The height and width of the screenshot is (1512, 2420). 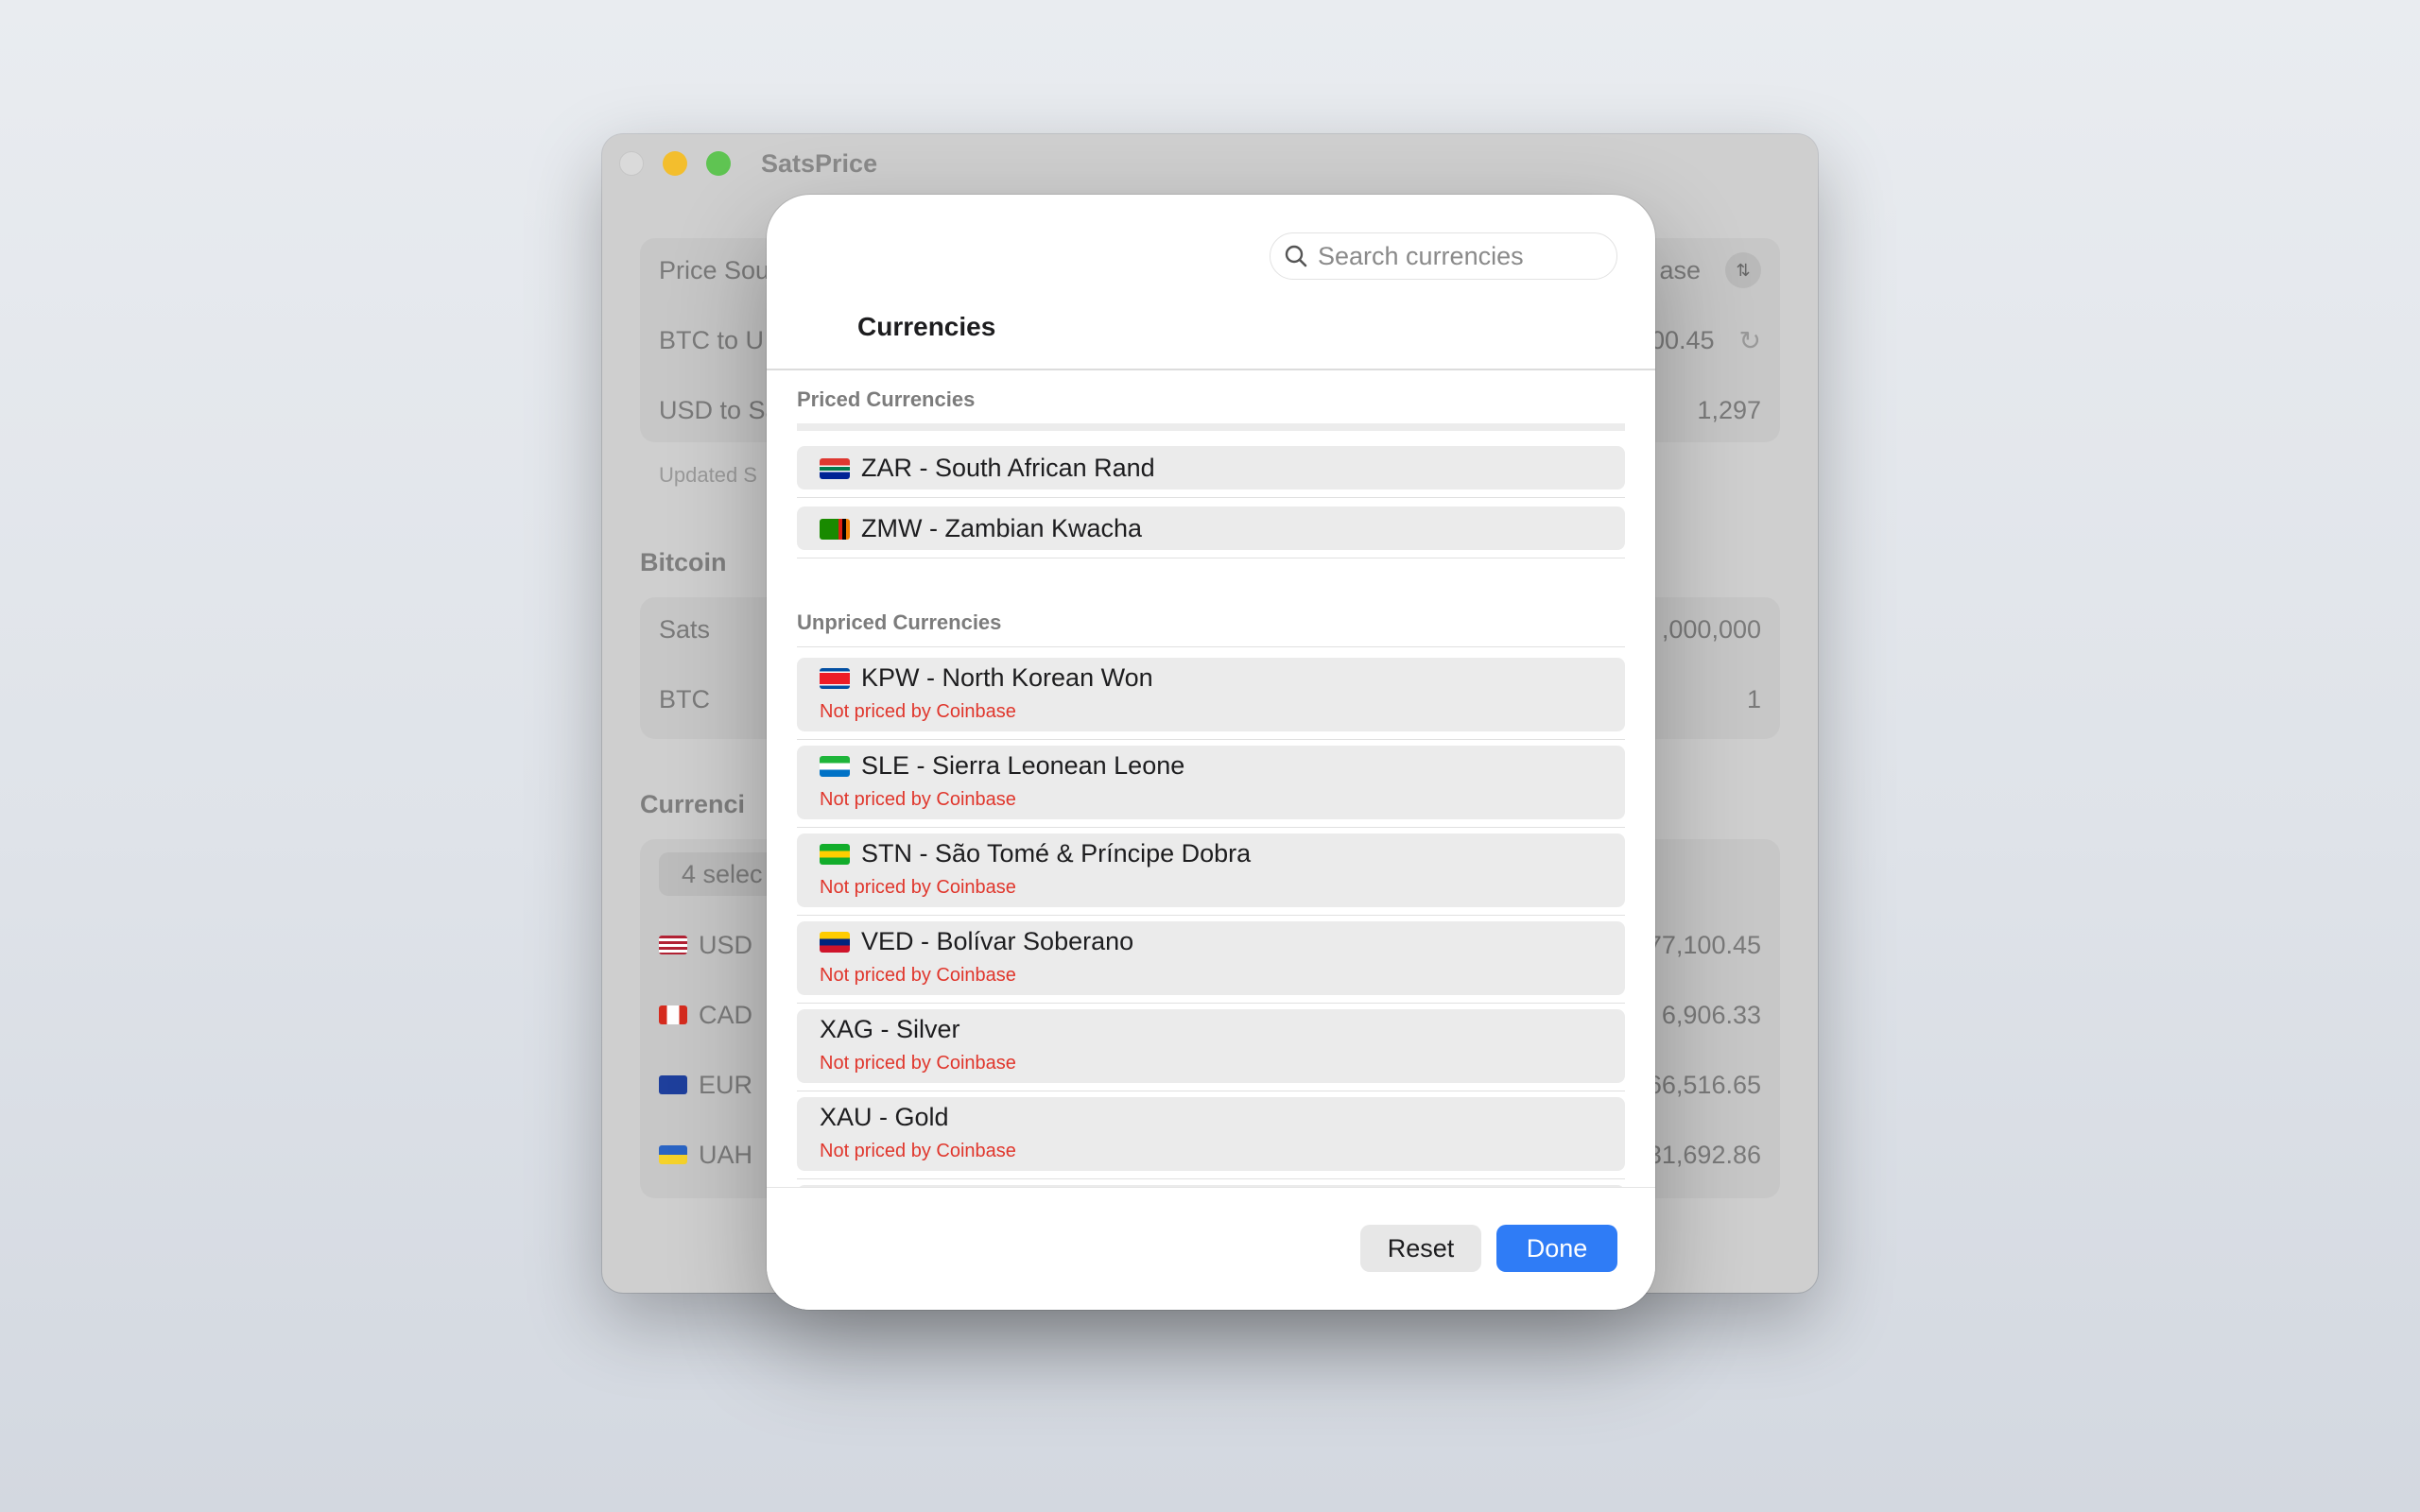 What do you see at coordinates (1704, 1084) in the screenshot?
I see `currency-value: 66,516.65` at bounding box center [1704, 1084].